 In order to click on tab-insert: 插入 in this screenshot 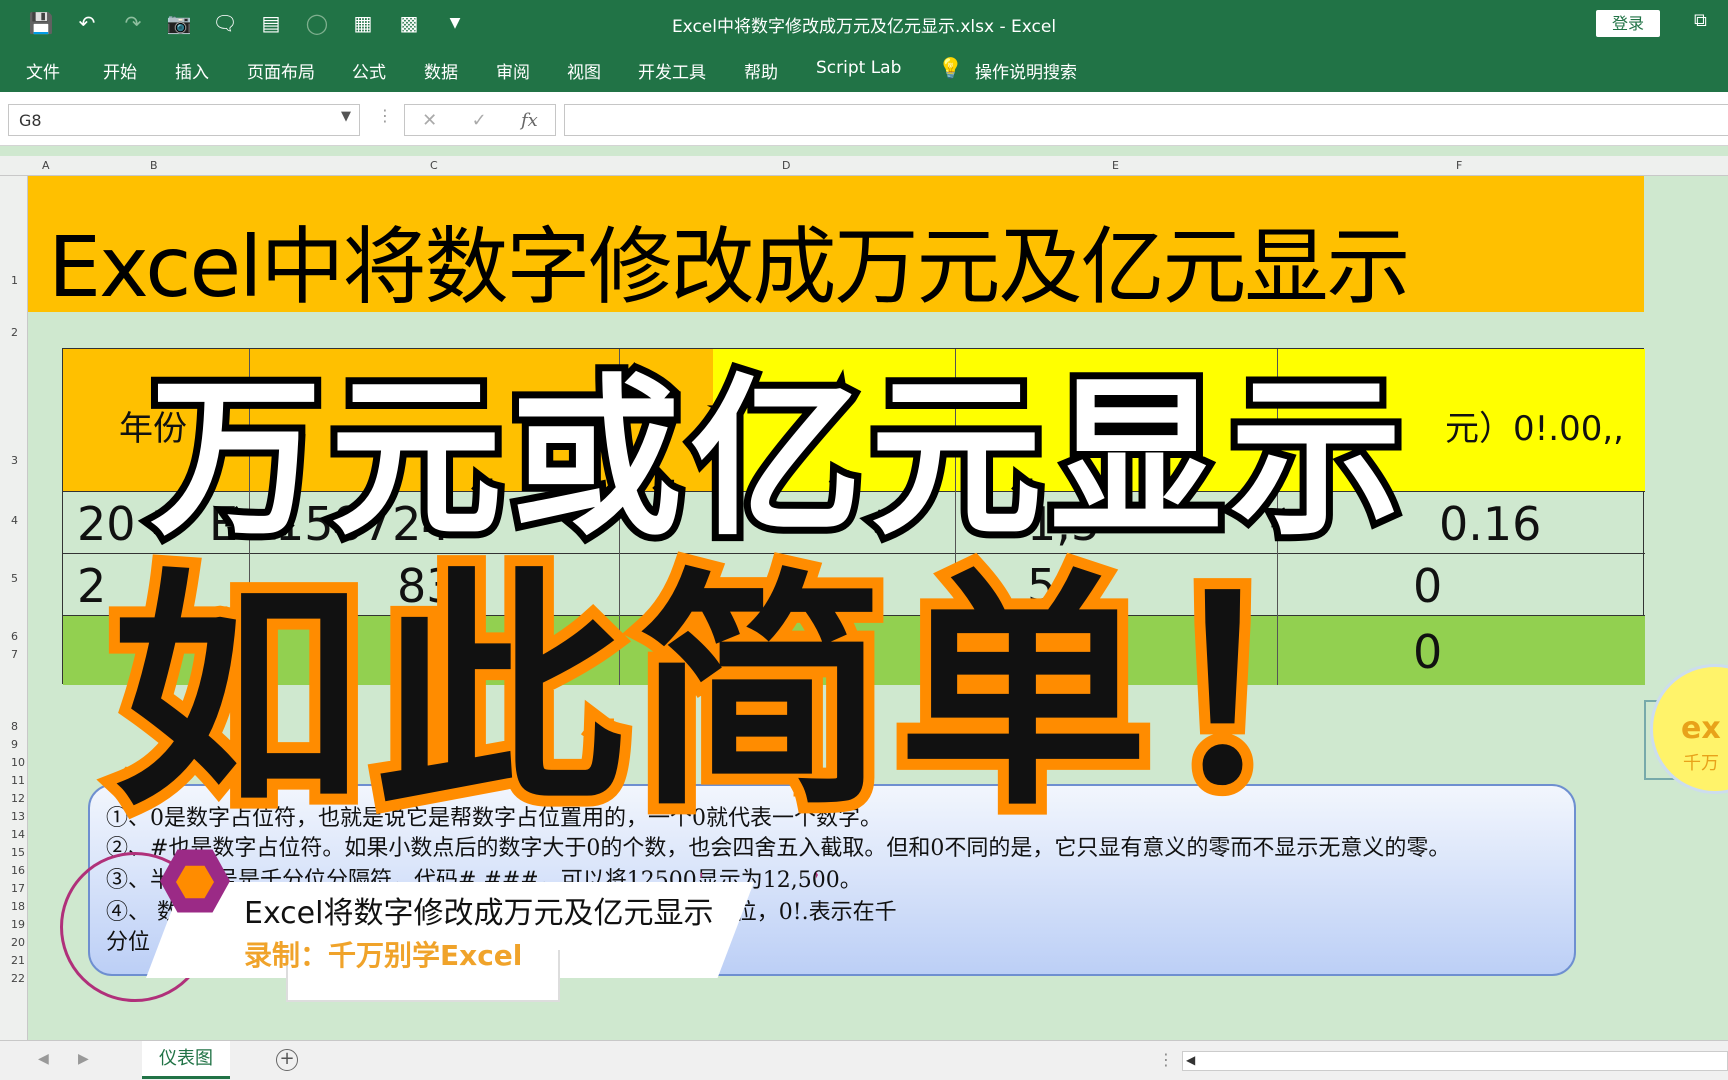, I will do `click(192, 70)`.